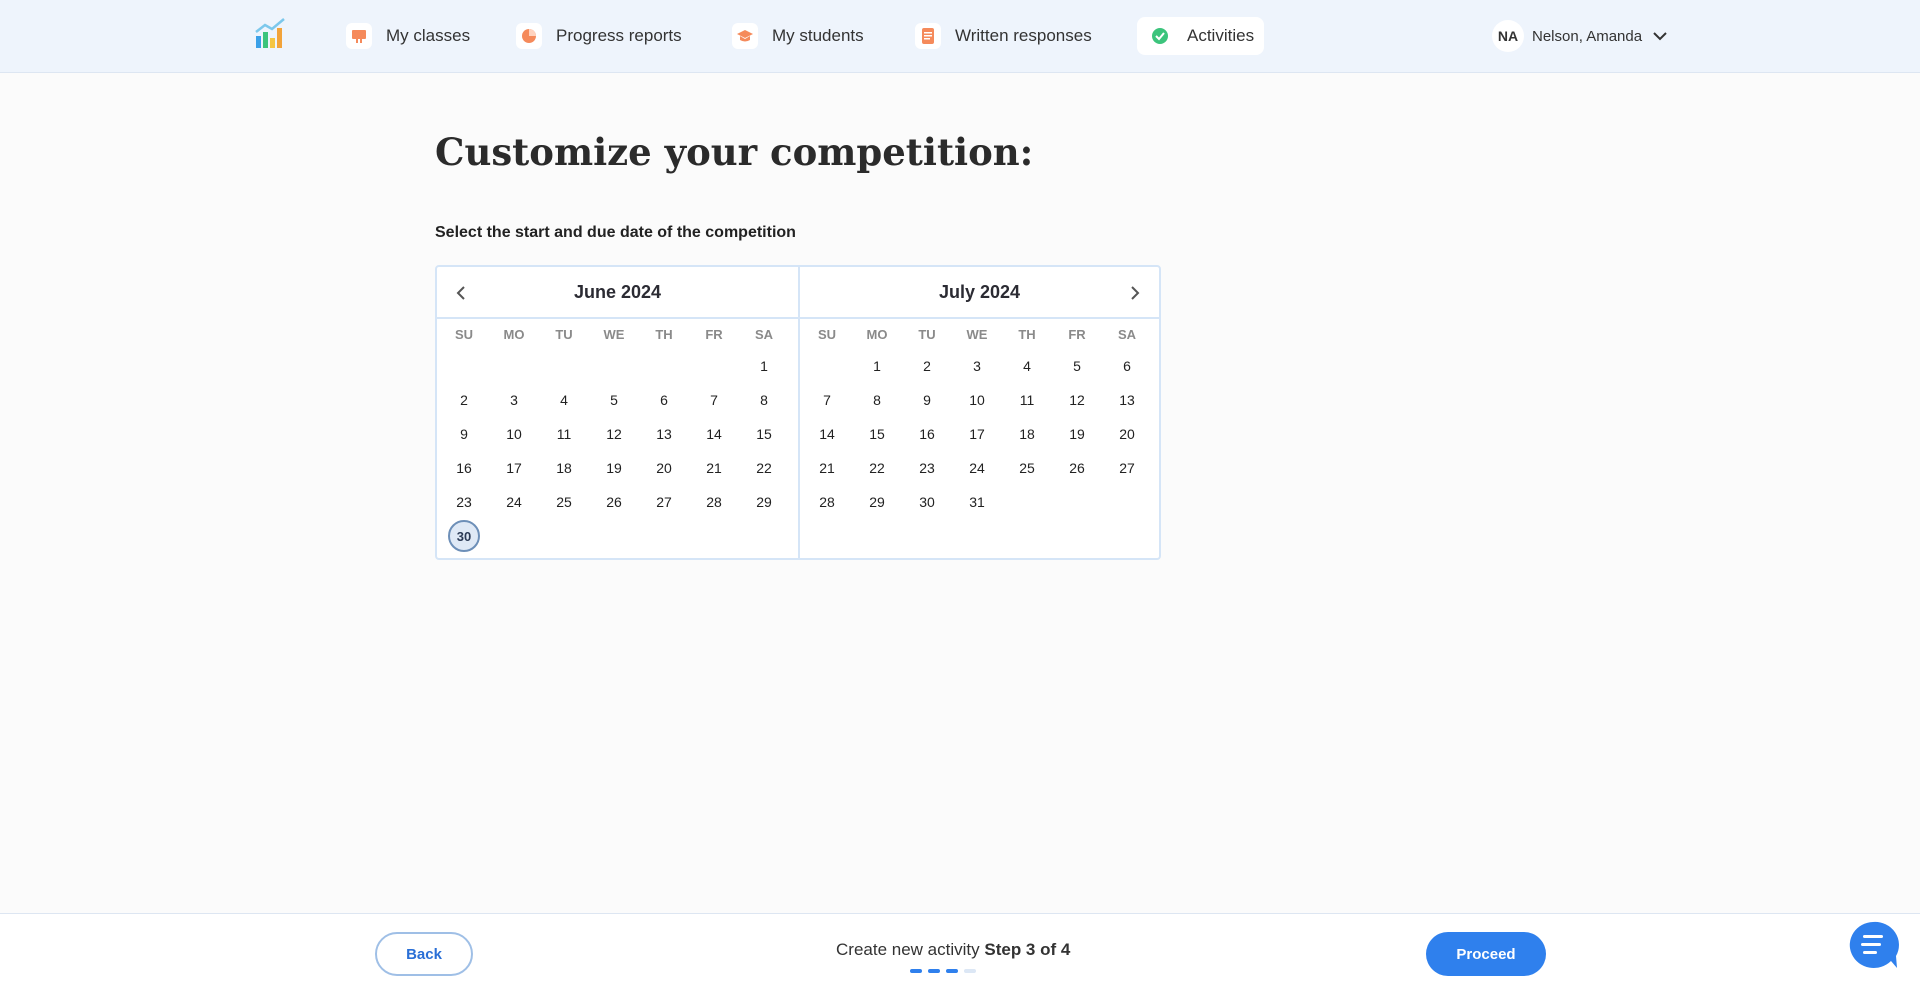 This screenshot has height=993, width=1920. What do you see at coordinates (619, 35) in the screenshot?
I see `nav-label: Progress reports` at bounding box center [619, 35].